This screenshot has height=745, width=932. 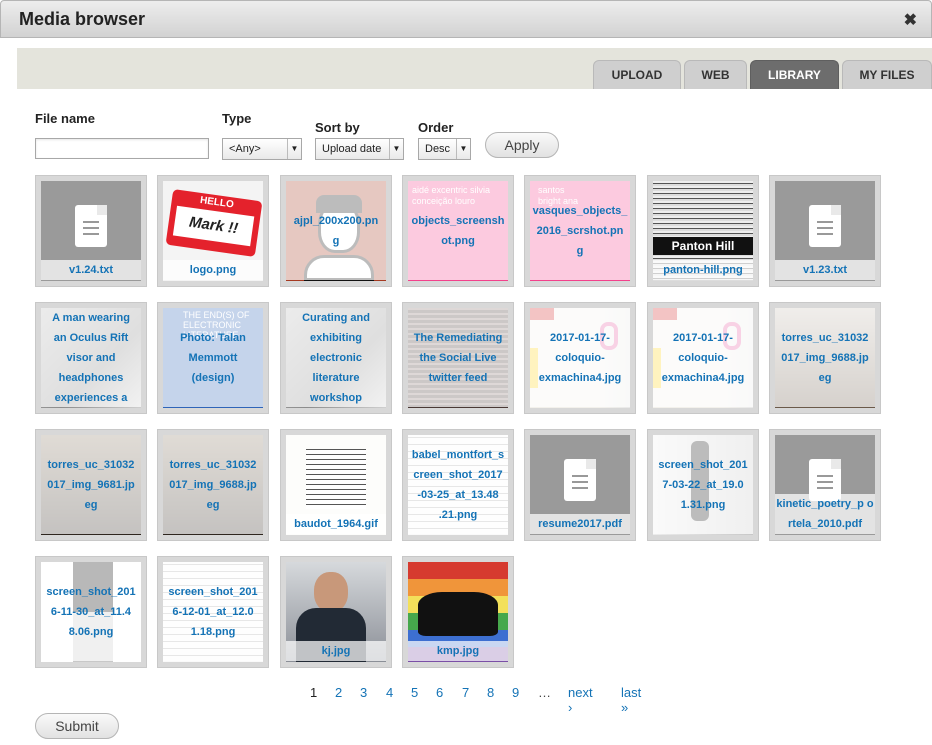 I want to click on file-name-input, so click(x=122, y=148).